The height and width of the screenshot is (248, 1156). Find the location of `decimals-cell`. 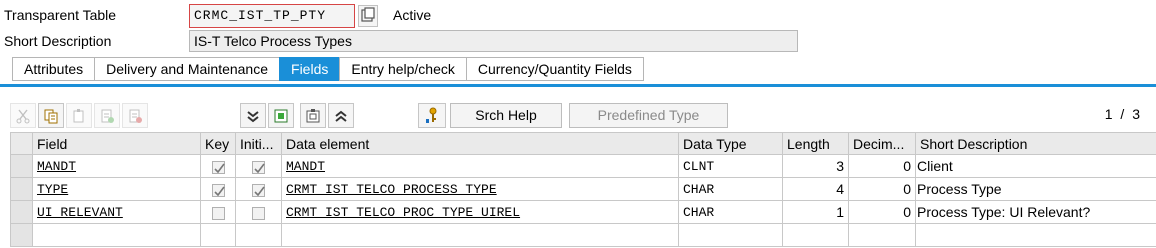

decimals-cell is located at coordinates (882, 235).